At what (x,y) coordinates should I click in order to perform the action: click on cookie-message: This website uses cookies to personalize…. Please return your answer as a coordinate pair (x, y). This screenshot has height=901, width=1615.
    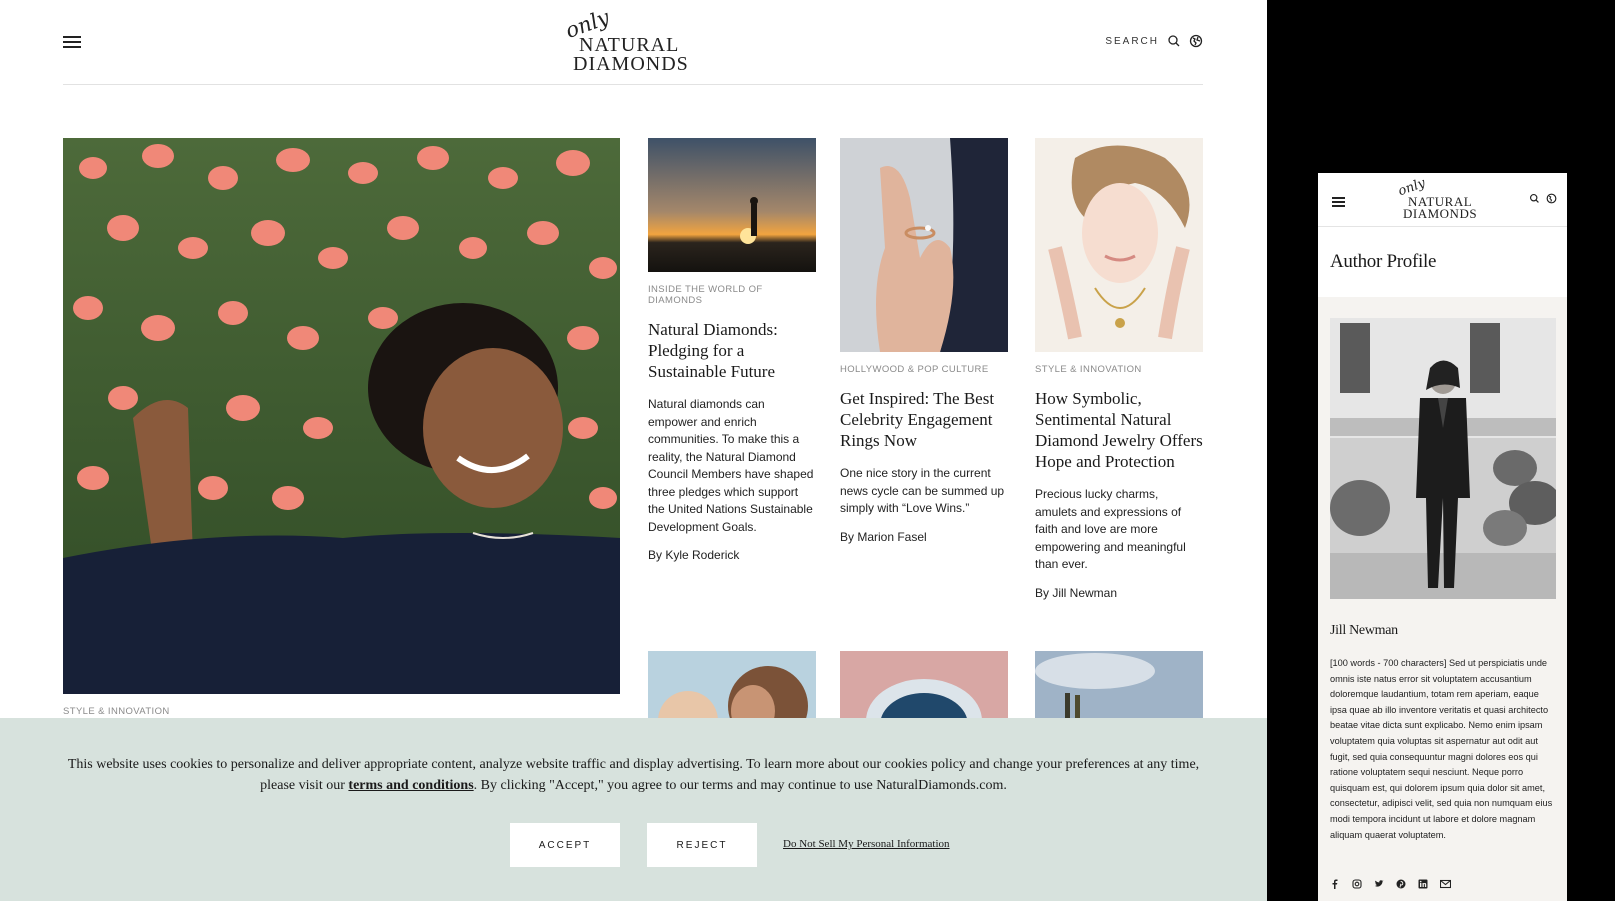
    Looking at the image, I should click on (633, 775).